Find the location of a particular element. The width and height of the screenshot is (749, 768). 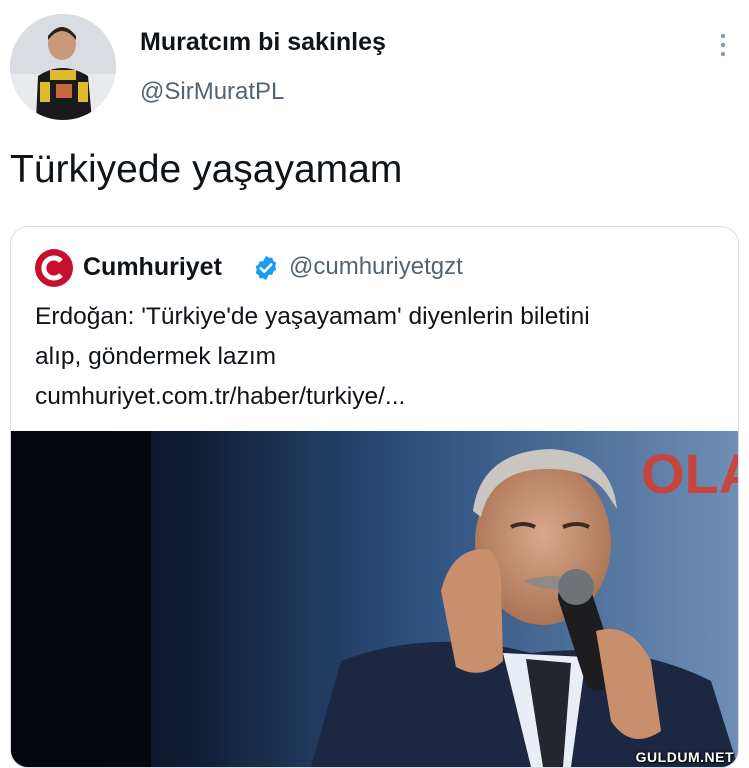

cumhuriyet-logo-icon is located at coordinates (54, 268).